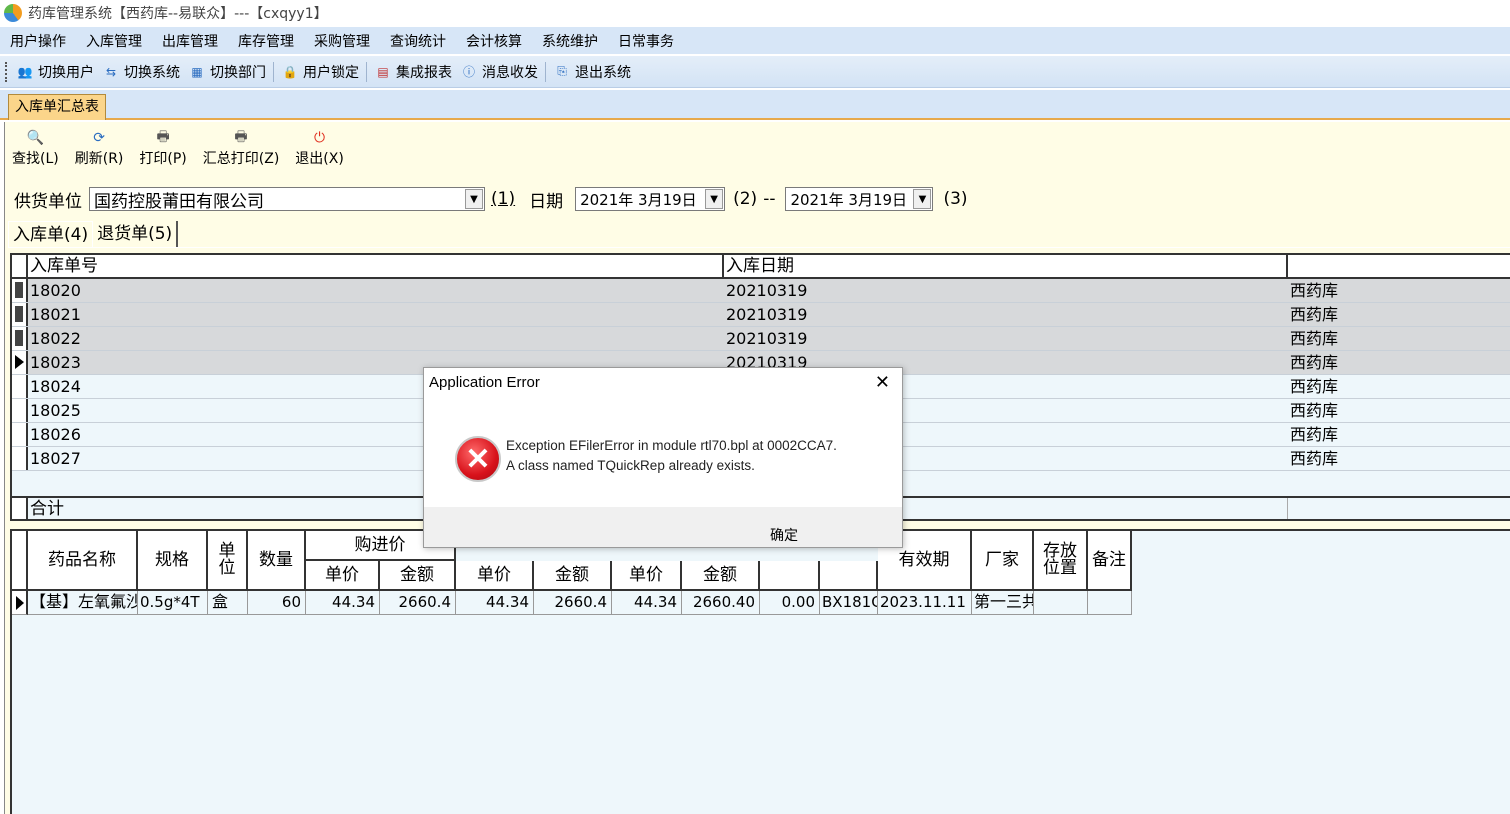  I want to click on cell-spec: 0.5g*4T, so click(173, 603).